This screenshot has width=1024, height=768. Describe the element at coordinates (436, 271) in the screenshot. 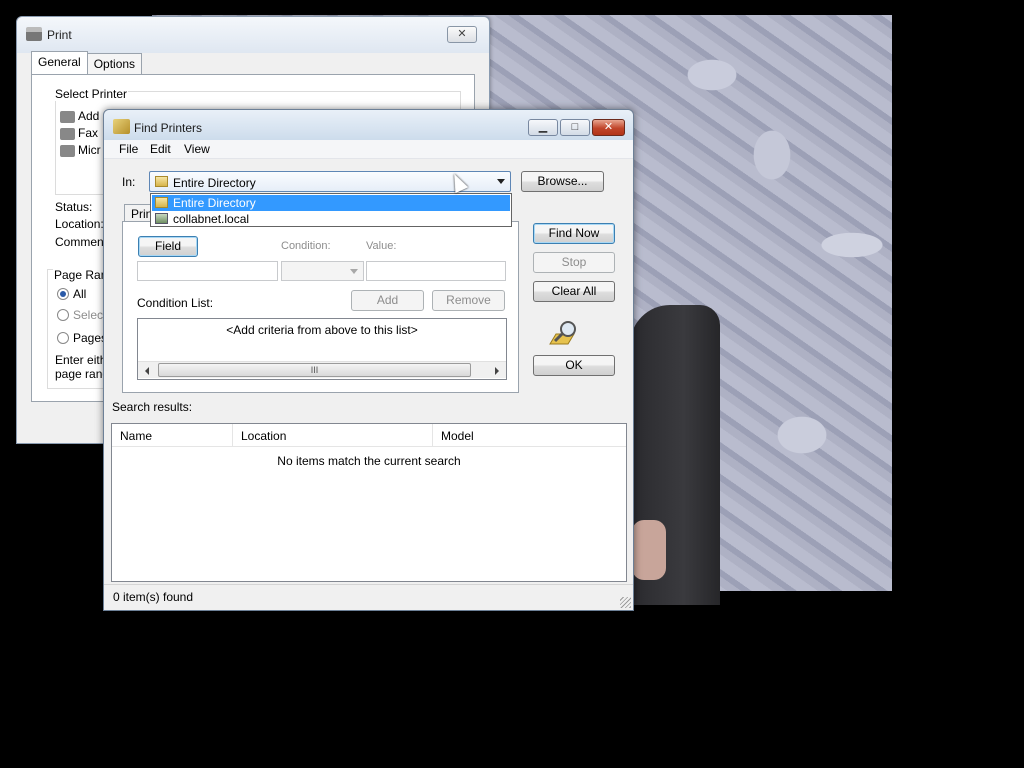

I see `value-input` at that location.